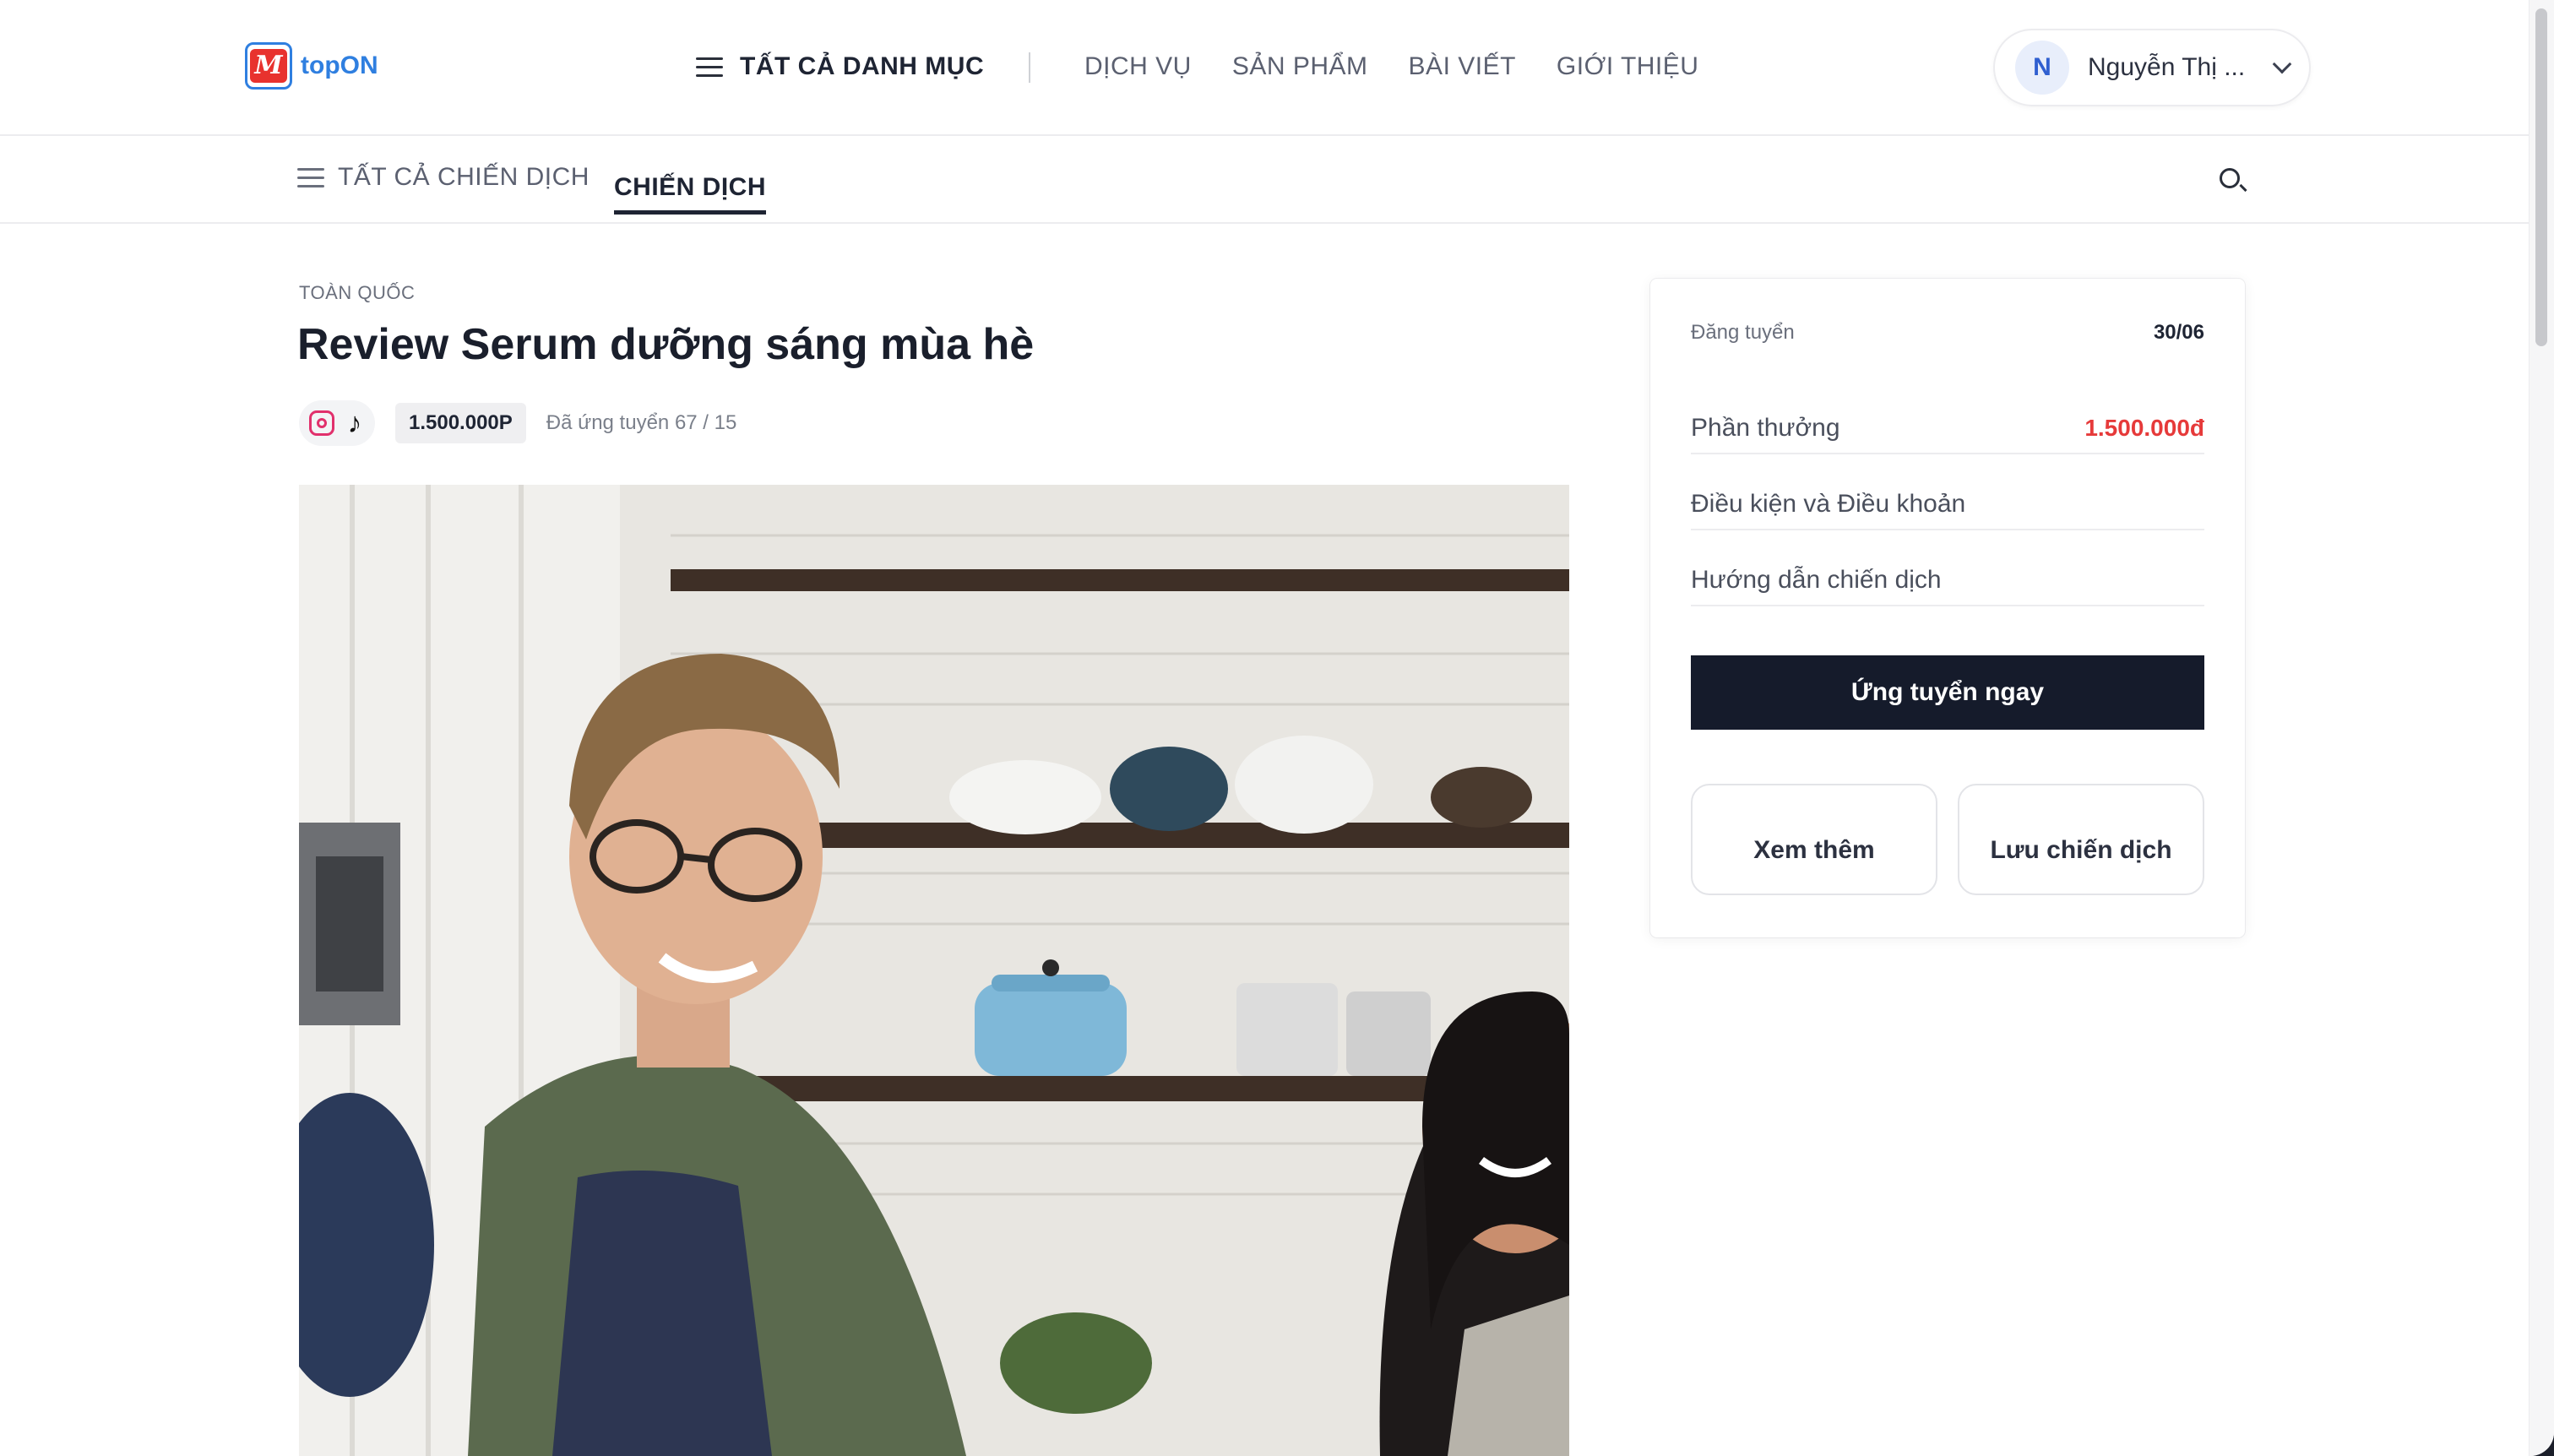 The image size is (2554, 1456). What do you see at coordinates (2178, 332) in the screenshot?
I see `posted-value: 30/06` at bounding box center [2178, 332].